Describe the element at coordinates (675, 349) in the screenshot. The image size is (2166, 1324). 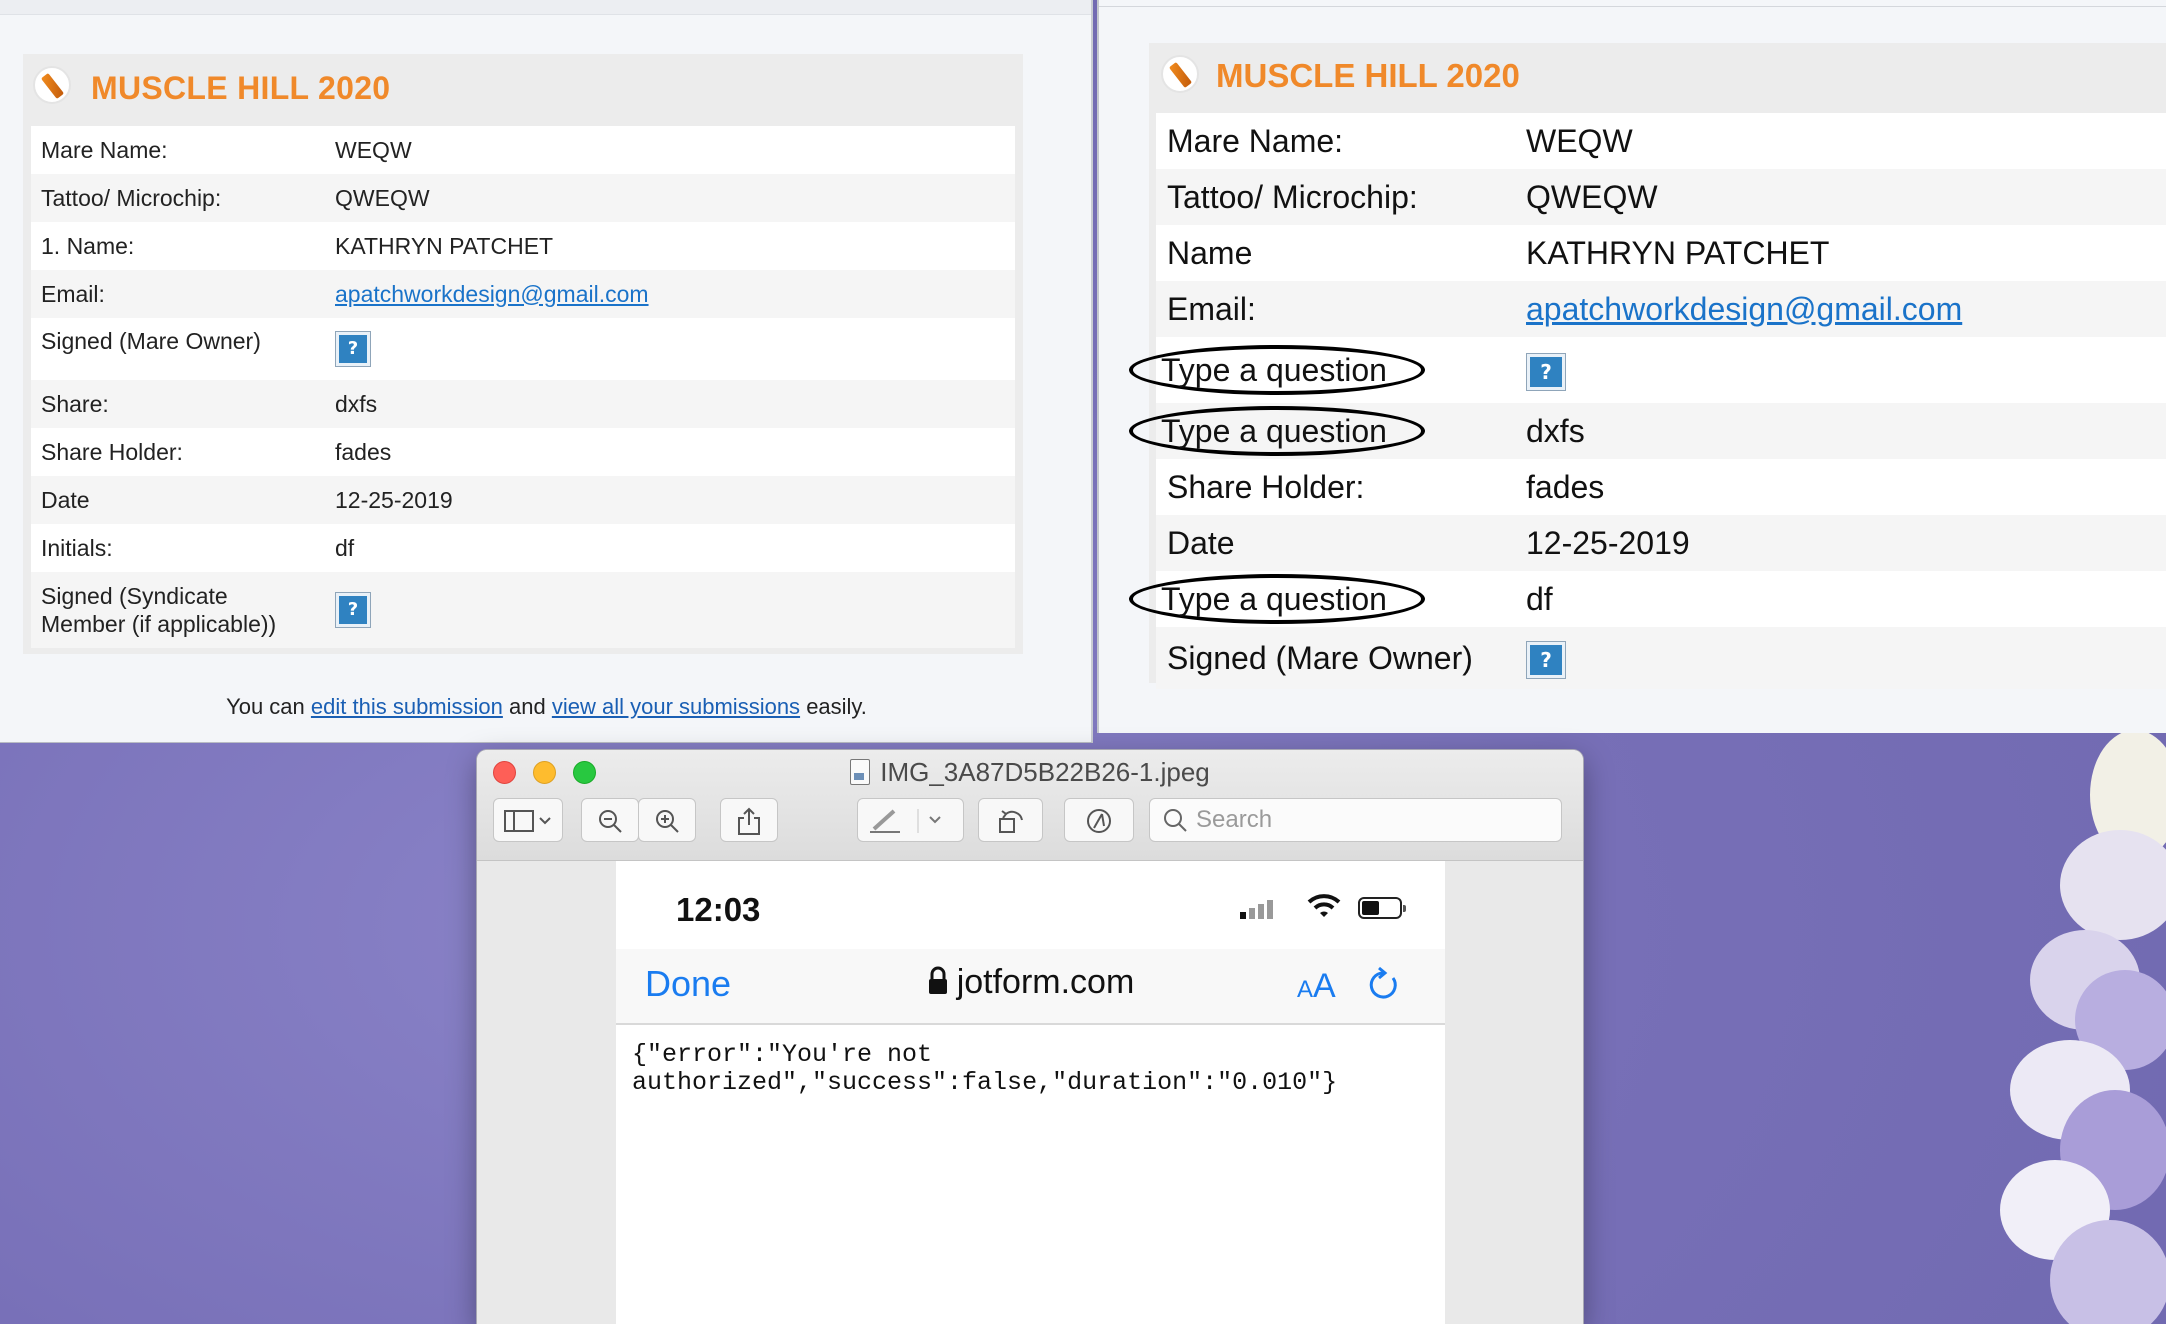
I see `row-value: ?` at that location.